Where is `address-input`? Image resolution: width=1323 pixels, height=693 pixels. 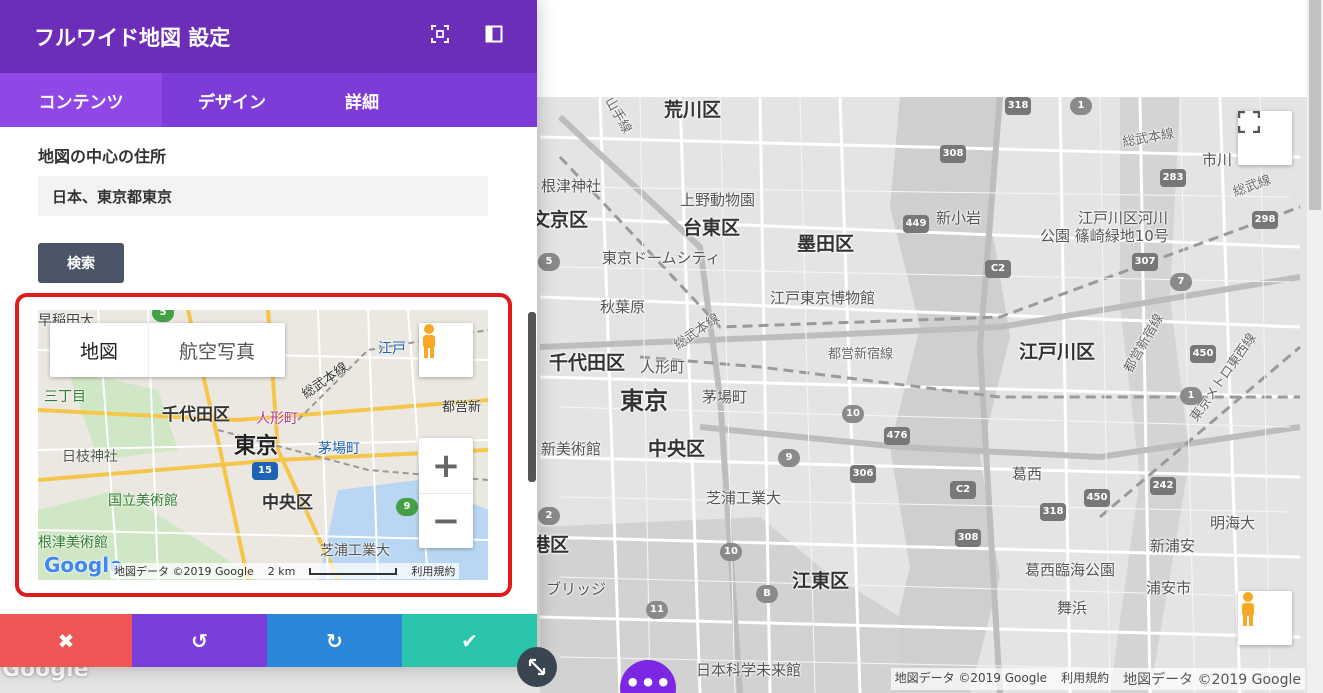 address-input is located at coordinates (263, 196).